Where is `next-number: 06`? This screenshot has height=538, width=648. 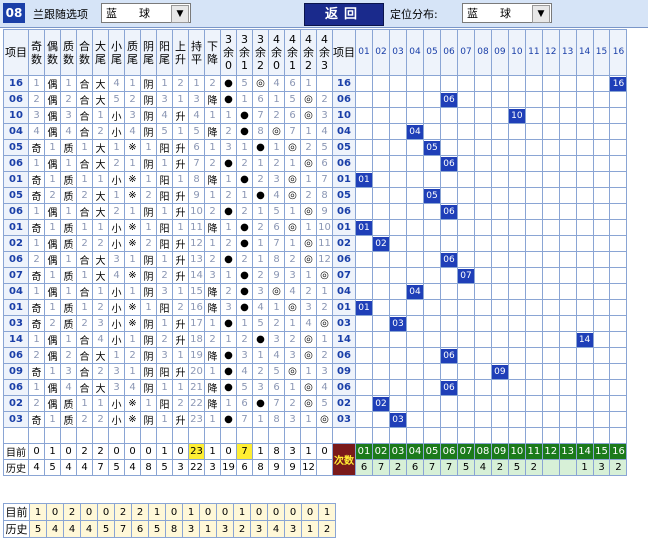
next-number: 06 is located at coordinates (449, 451).